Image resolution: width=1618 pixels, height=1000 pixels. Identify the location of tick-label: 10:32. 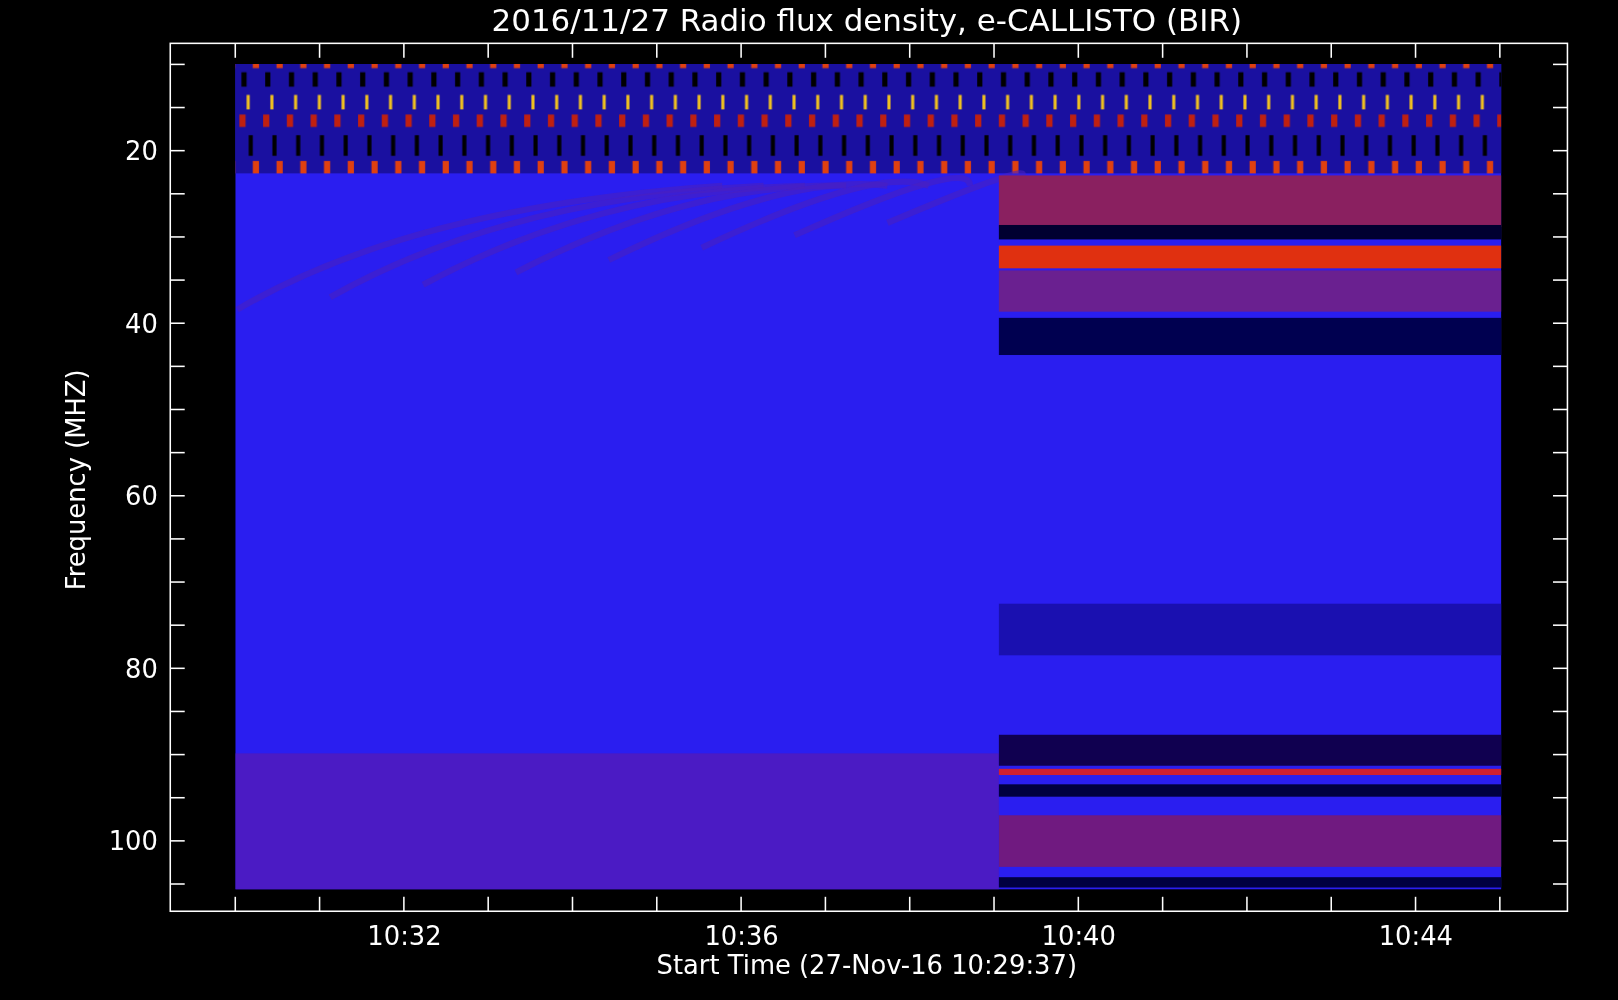
(404, 936).